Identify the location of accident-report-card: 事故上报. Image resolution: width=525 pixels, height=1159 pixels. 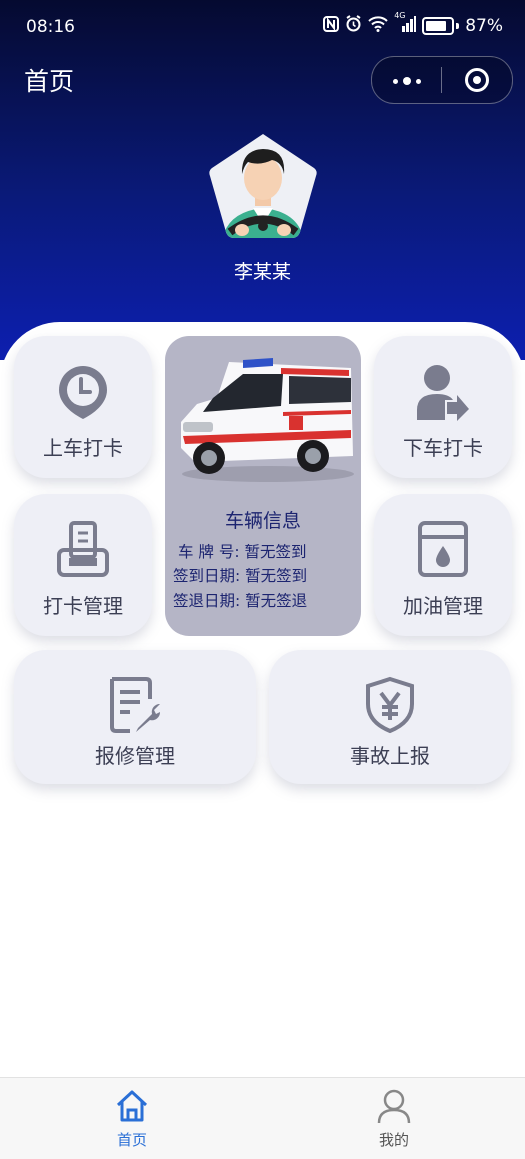
(390, 717).